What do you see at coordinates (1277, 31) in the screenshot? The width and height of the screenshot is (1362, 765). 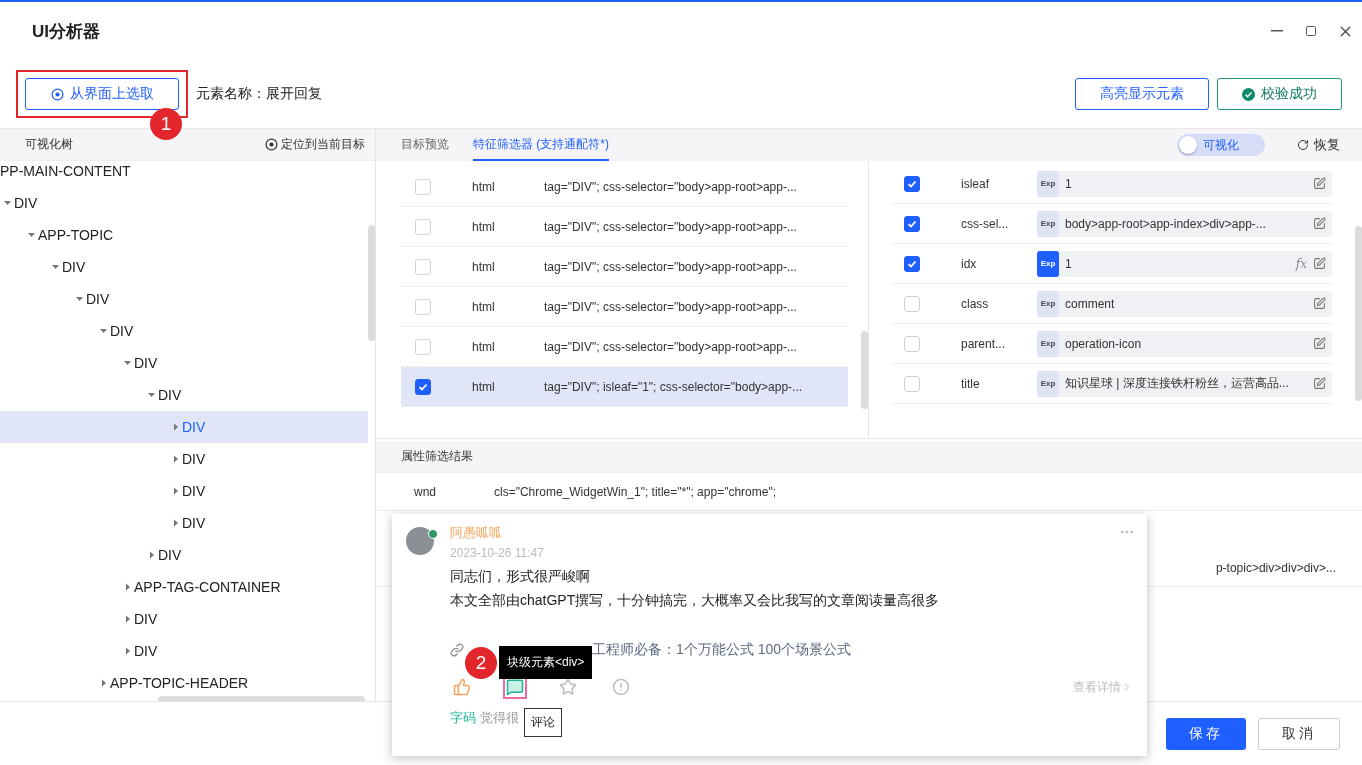 I see `minimize-icon` at bounding box center [1277, 31].